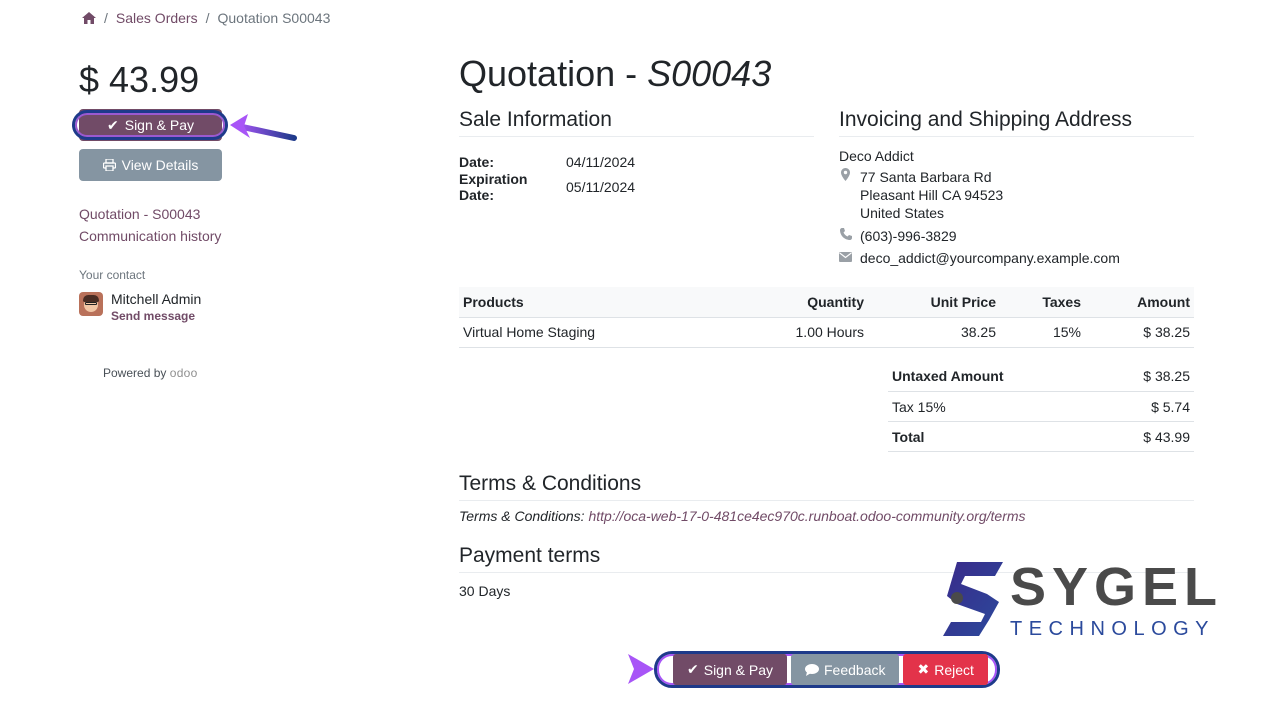  I want to click on your-contact-label: Your contact, so click(112, 275).